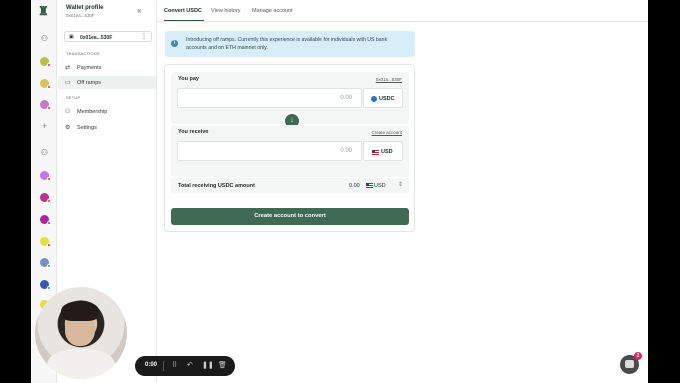 This screenshot has height=383, width=680. I want to click on pay-amount-value: 0.00, so click(346, 98).